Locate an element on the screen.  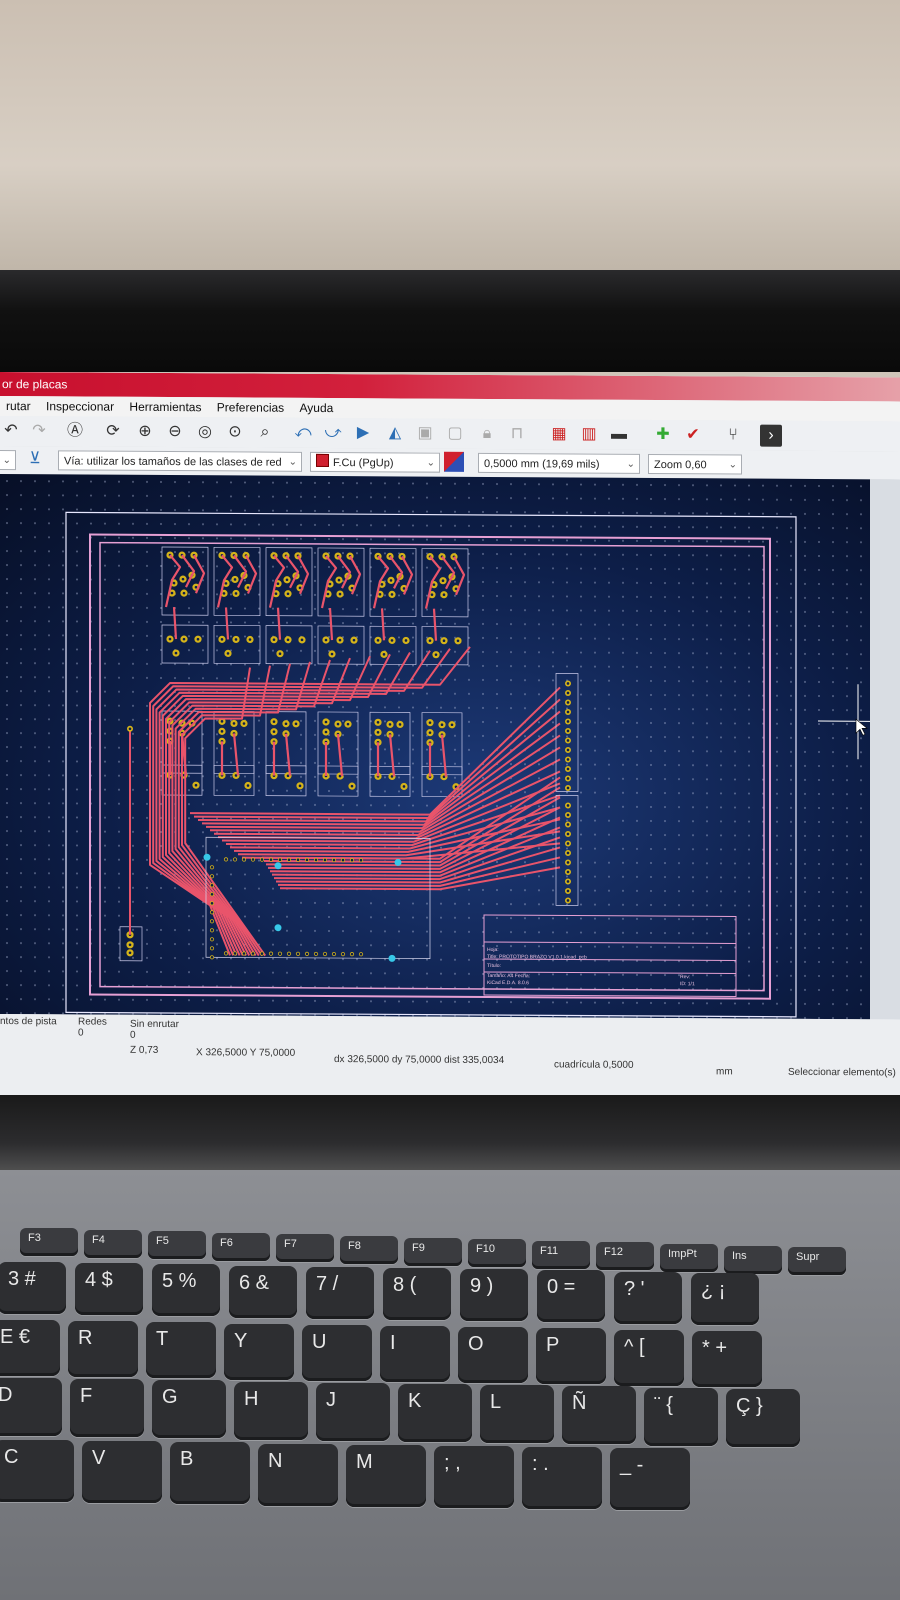
key-num-2: 5 % is located at coordinates (186, 1290).